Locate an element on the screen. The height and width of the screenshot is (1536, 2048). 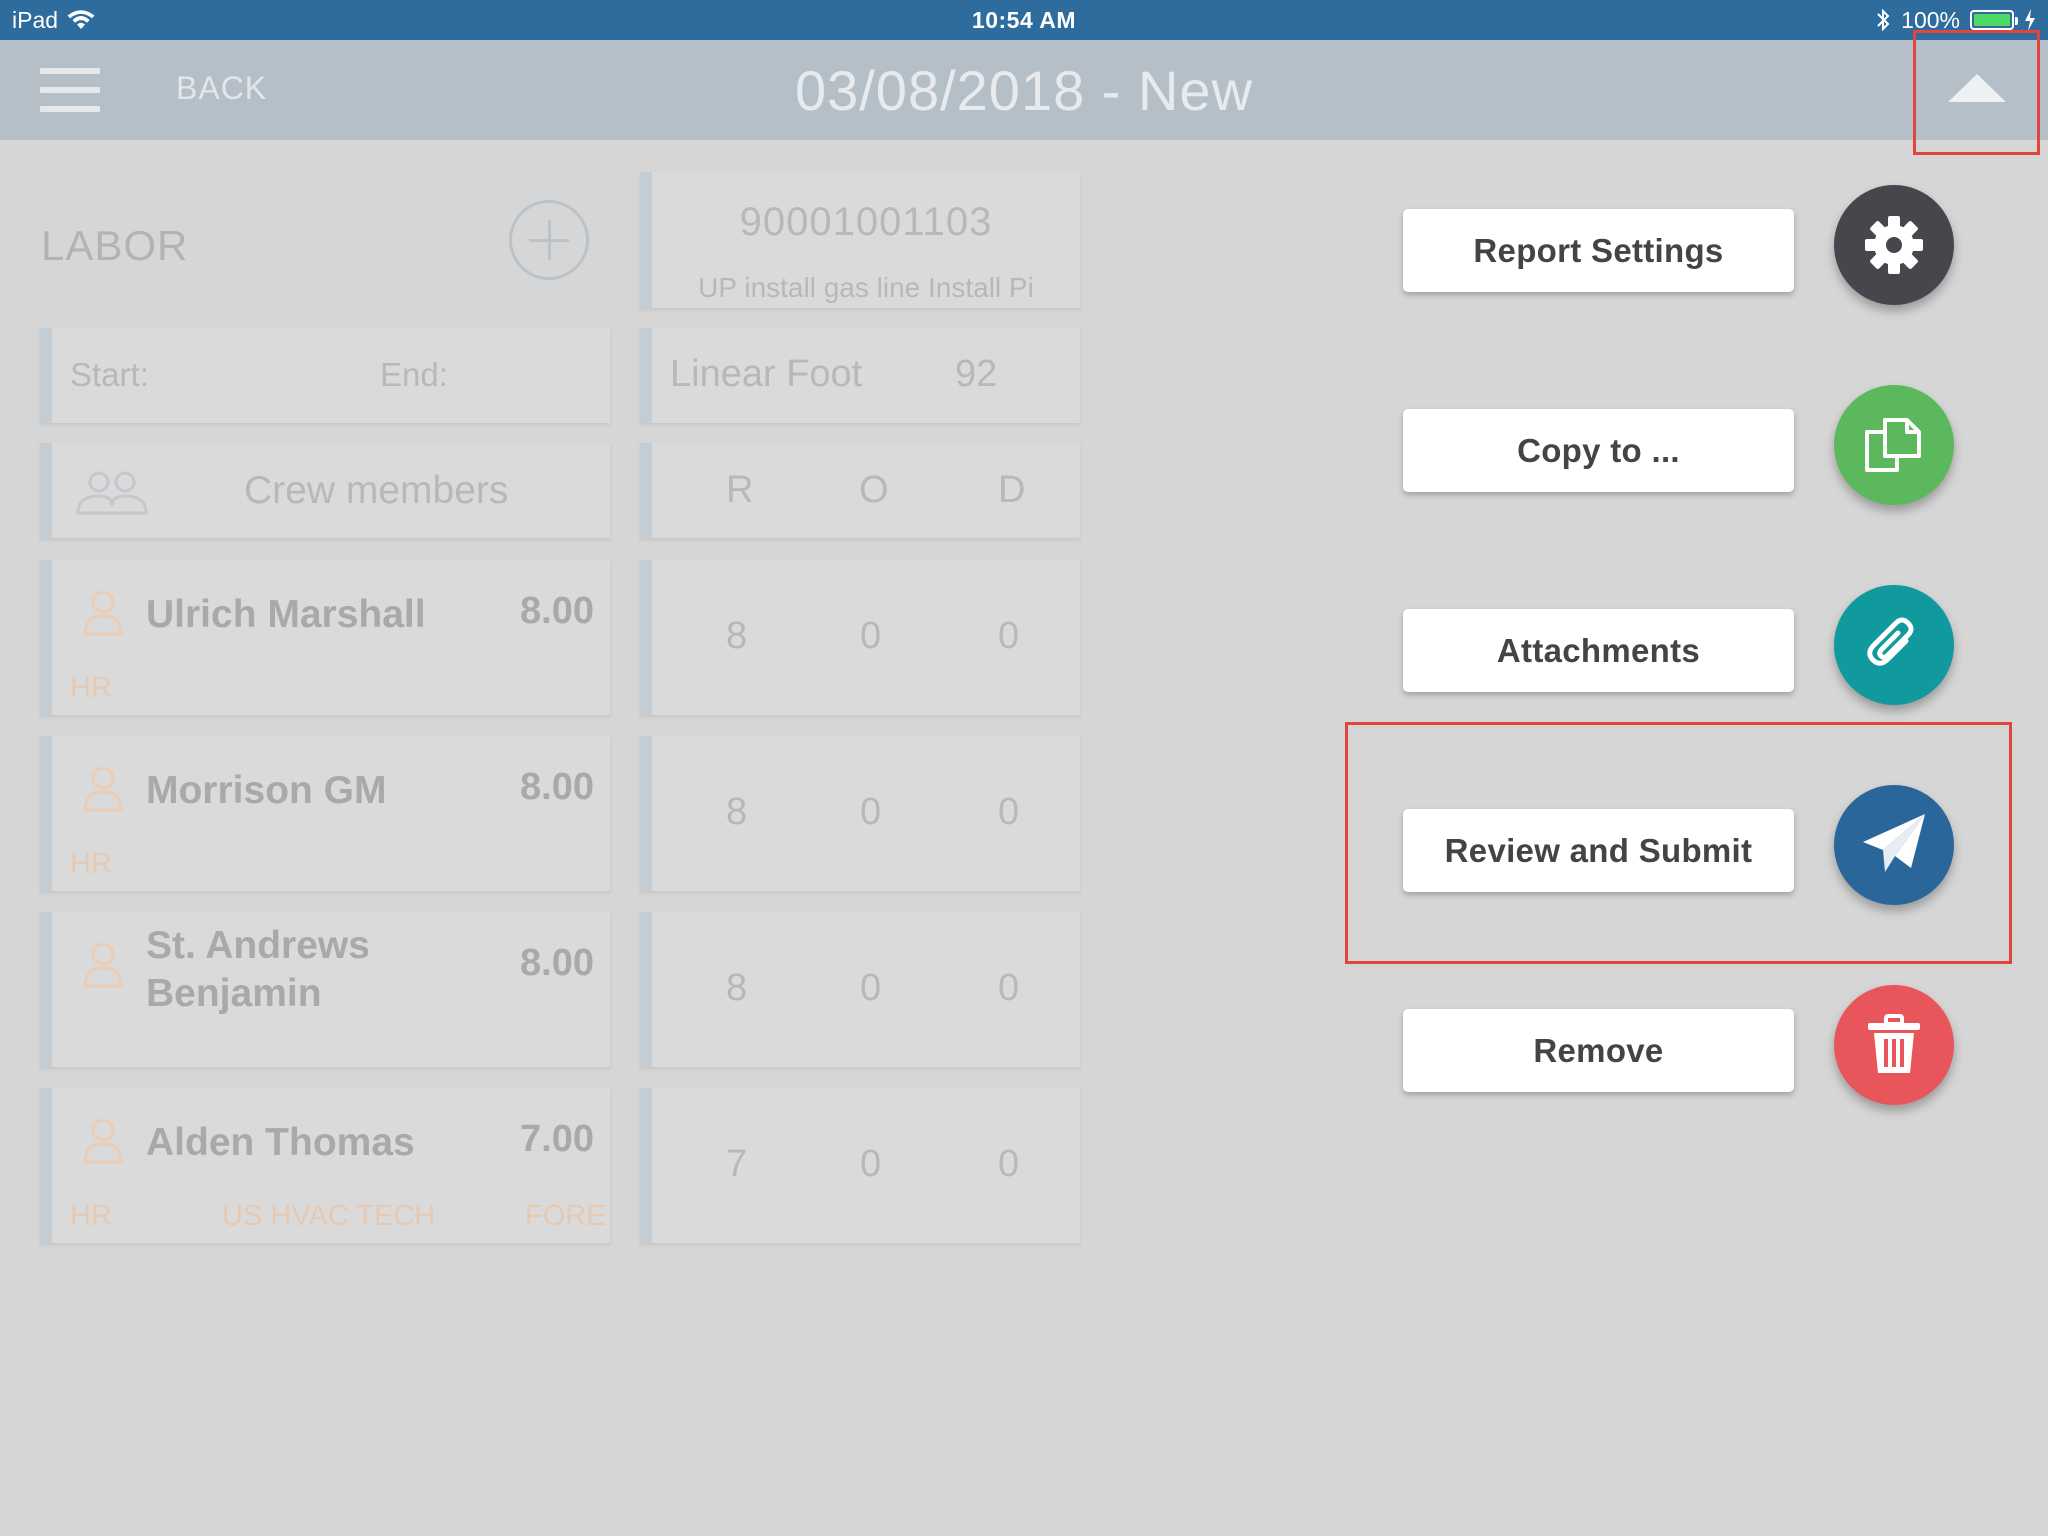
member-hours: 7.00 is located at coordinates (557, 1139).